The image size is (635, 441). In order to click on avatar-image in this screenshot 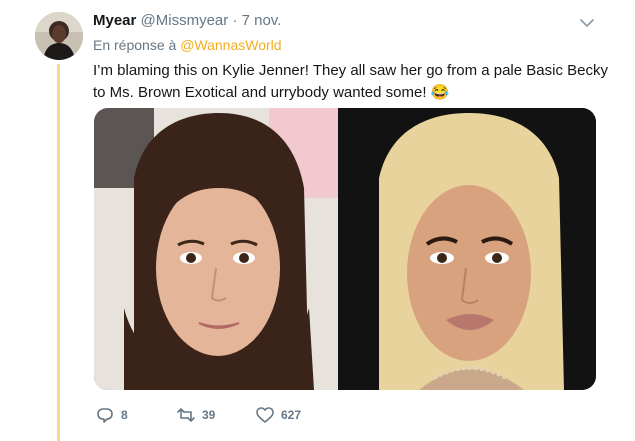, I will do `click(59, 36)`.